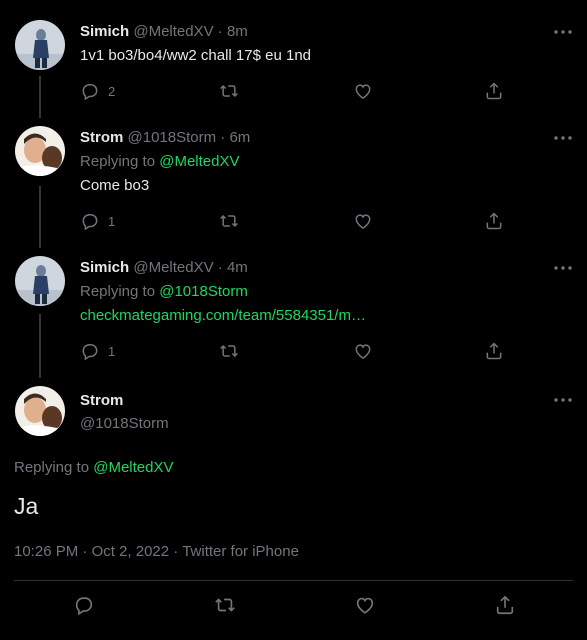 The width and height of the screenshot is (587, 640). I want to click on replying-to: Replying to @1018Storm, so click(164, 291).